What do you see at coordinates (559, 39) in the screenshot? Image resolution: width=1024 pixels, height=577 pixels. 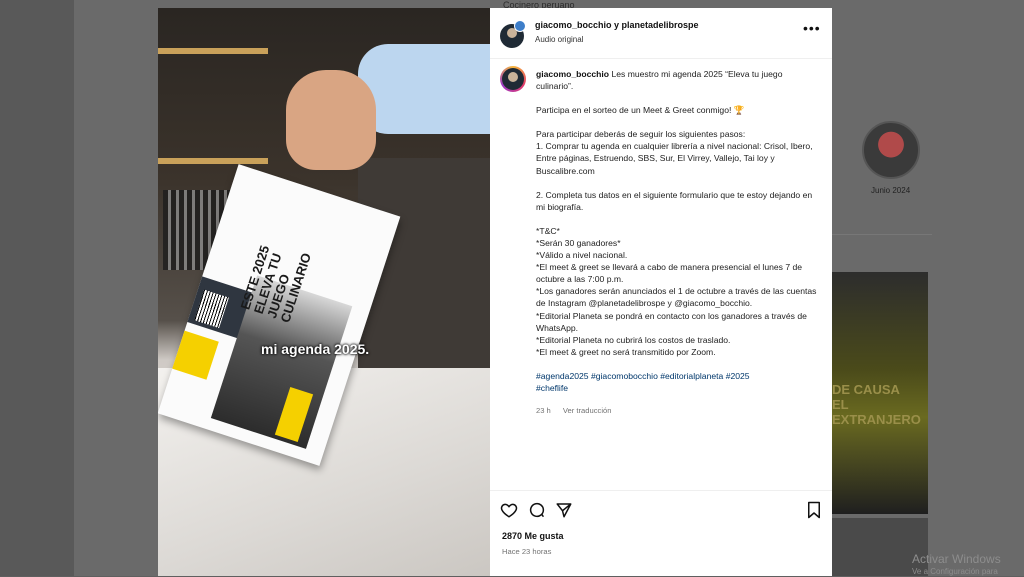 I see `audio-label: Audio original` at bounding box center [559, 39].